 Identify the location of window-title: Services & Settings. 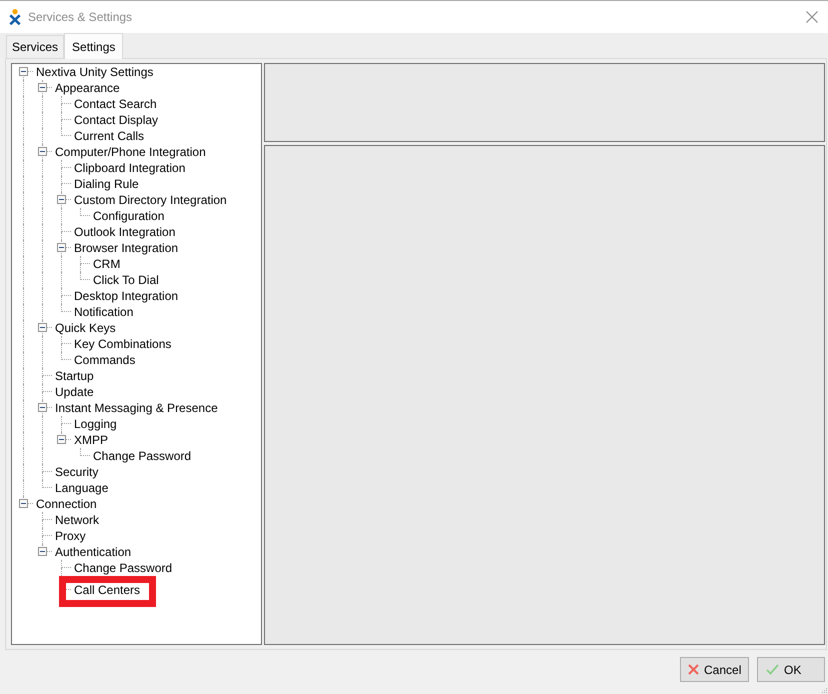
(80, 17).